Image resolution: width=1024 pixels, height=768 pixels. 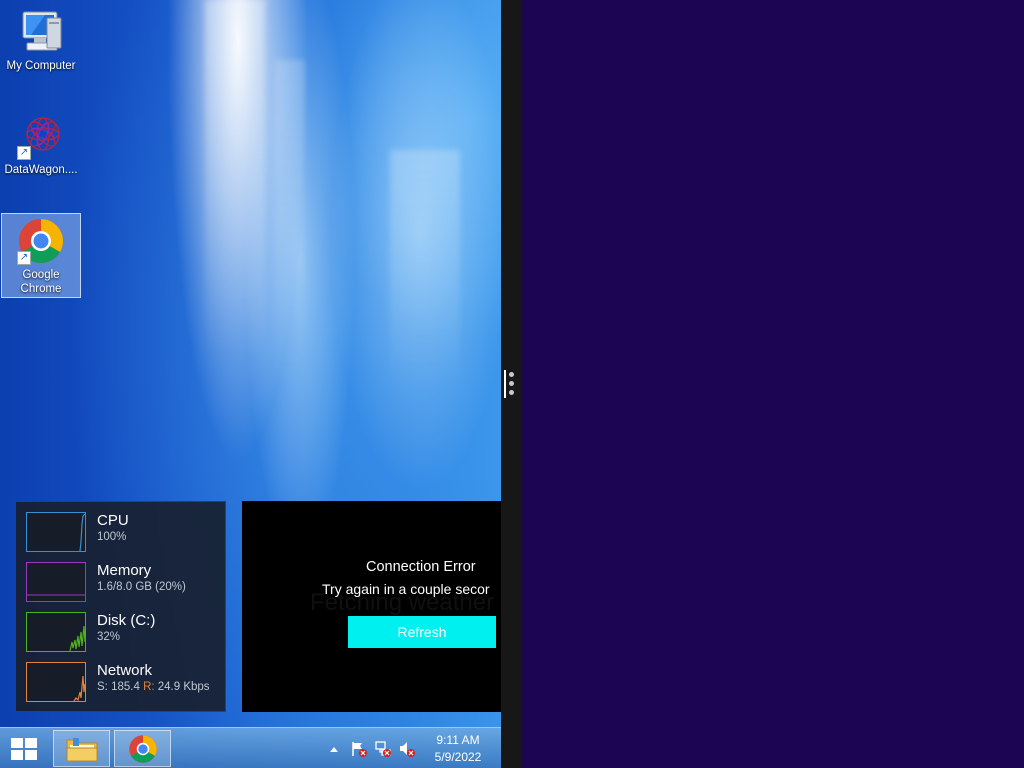 I want to click on network-value: S: 185.4 R: 24.9 Kbps, so click(x=153, y=687).